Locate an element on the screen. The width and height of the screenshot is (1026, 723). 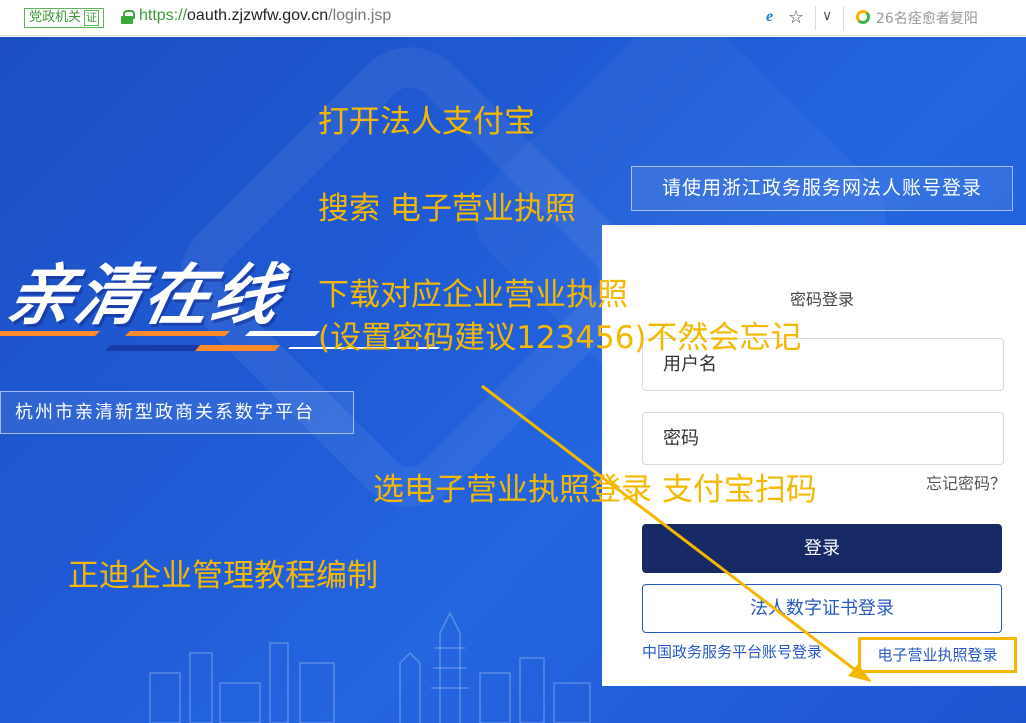
cert-mark: 证 is located at coordinates (92, 18).